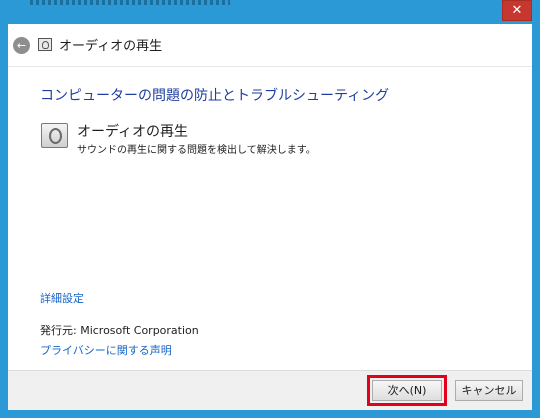 The image size is (540, 418). What do you see at coordinates (21, 45) in the screenshot?
I see `back-arrow-icon: ←` at bounding box center [21, 45].